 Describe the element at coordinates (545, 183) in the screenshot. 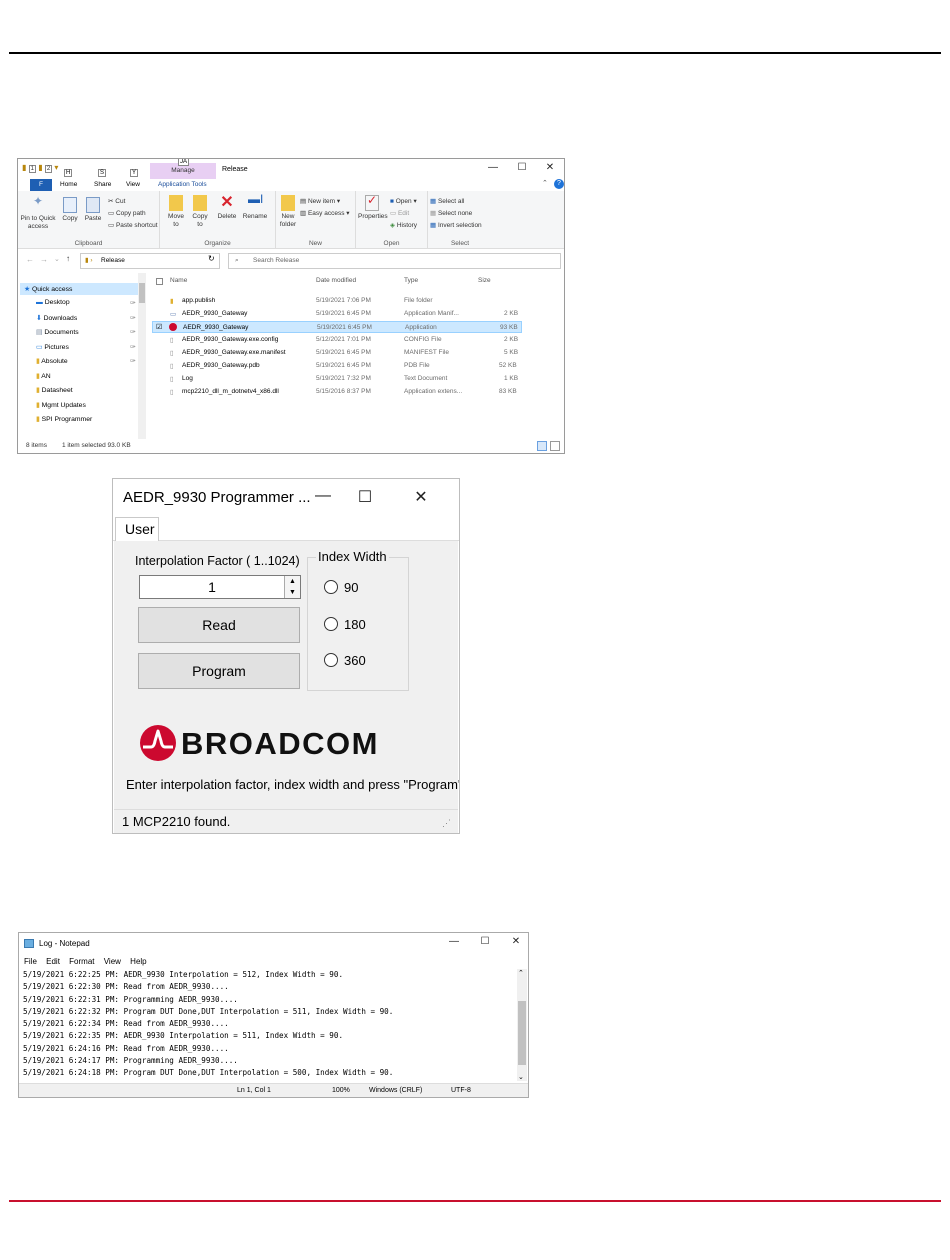

I see `collapse-ribbon-icon: ⌃` at that location.